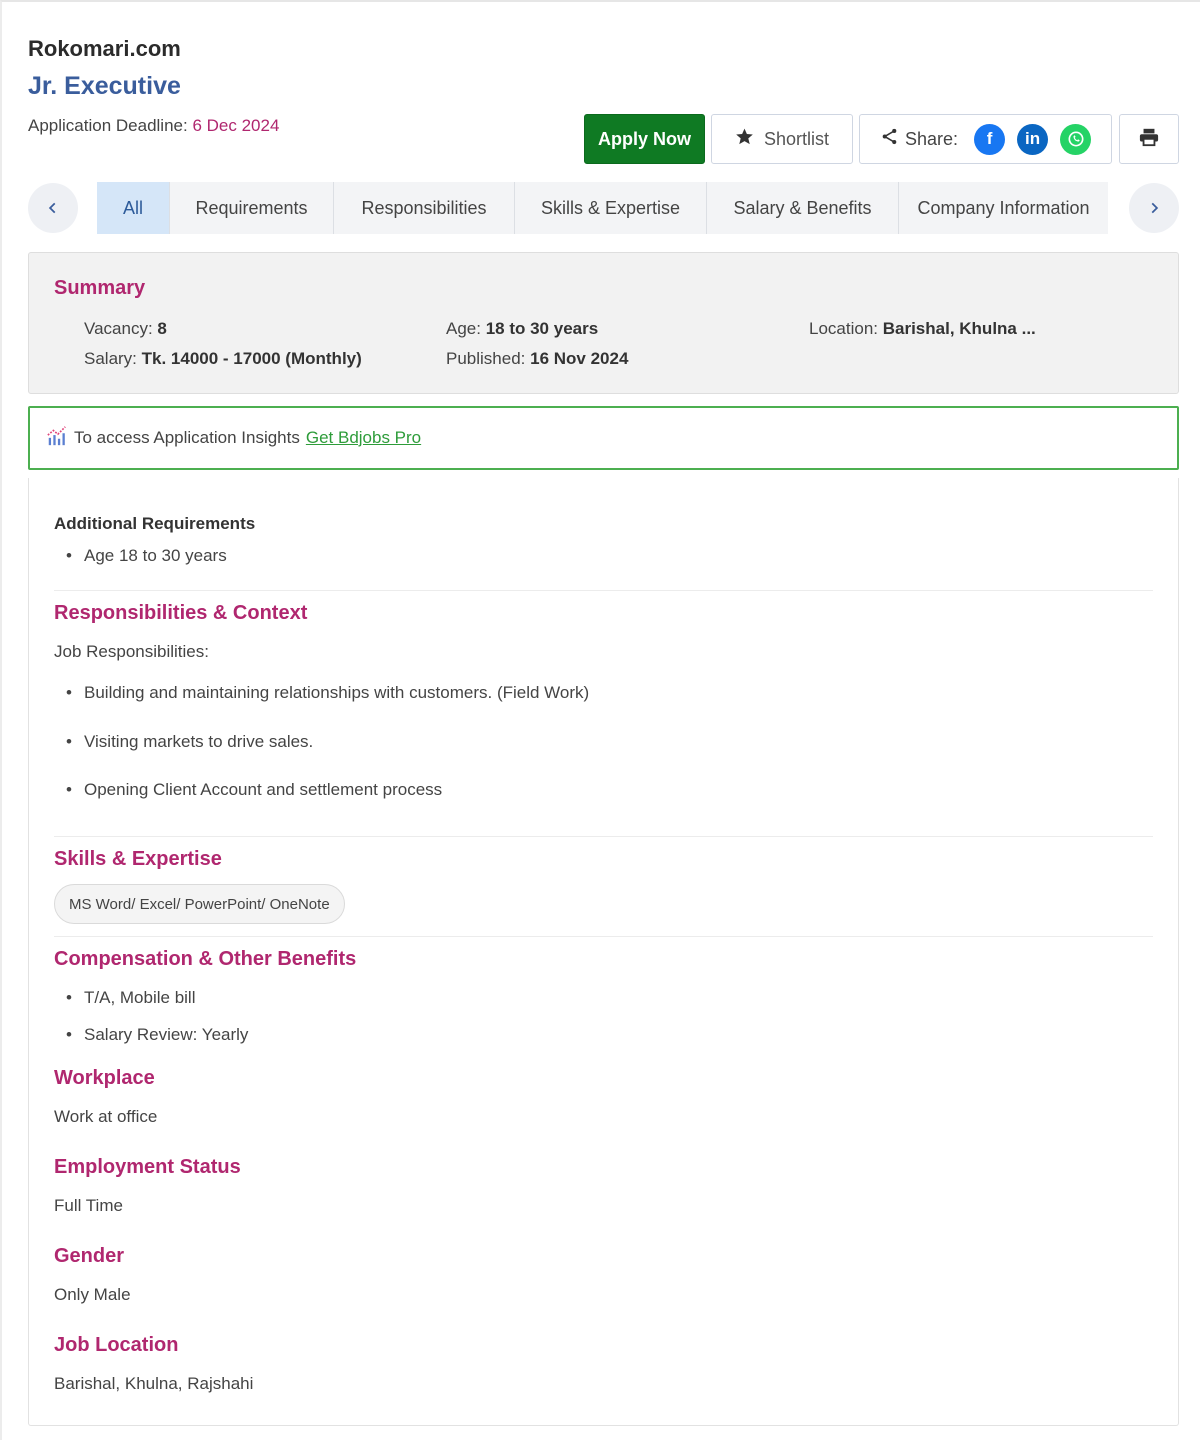 This screenshot has height=1440, width=1200. I want to click on shortlist-button: Shortlist, so click(782, 139).